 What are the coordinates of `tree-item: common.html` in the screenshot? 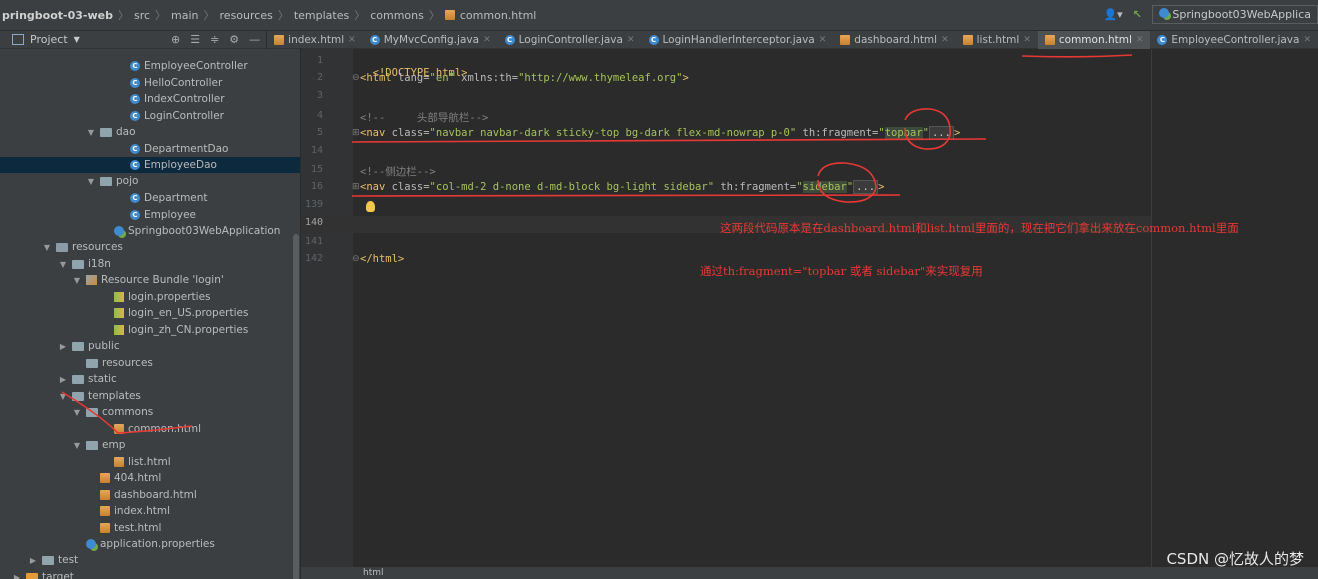 It's located at (150, 429).